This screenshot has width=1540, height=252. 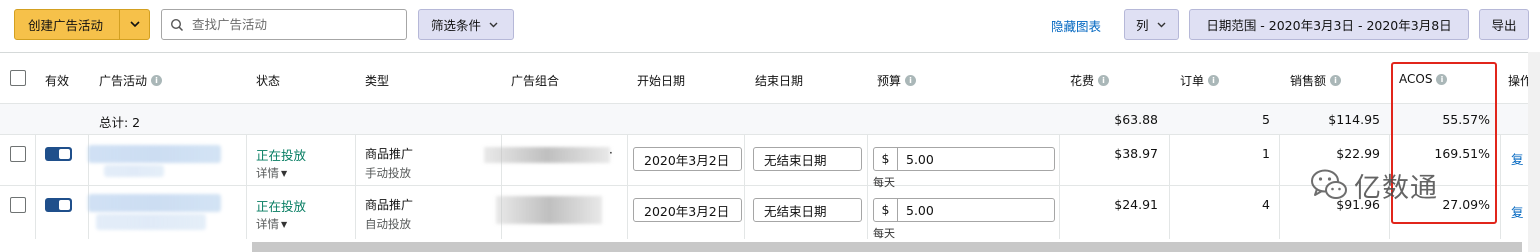 I want to click on header-campaign-label: 广告活动, so click(x=123, y=81).